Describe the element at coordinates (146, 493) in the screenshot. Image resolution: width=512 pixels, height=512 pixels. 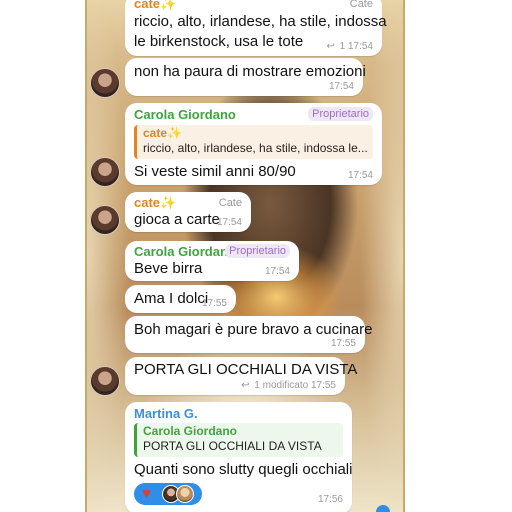
I see `heart-icon: ♥` at that location.